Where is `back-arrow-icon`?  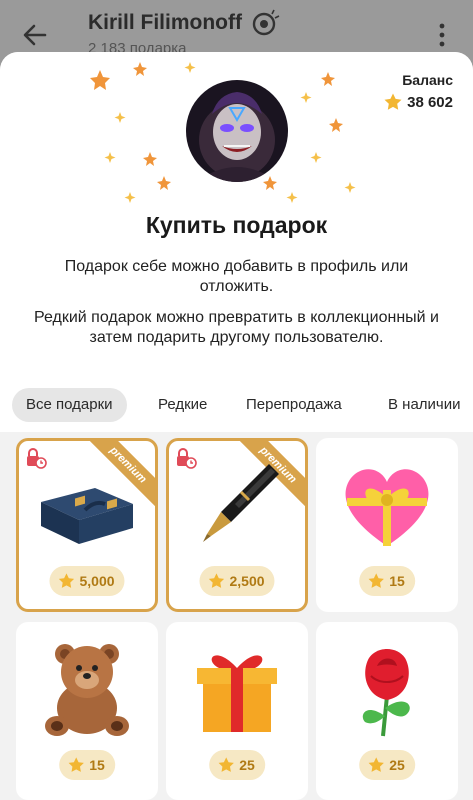
back-arrow-icon is located at coordinates (35, 35).